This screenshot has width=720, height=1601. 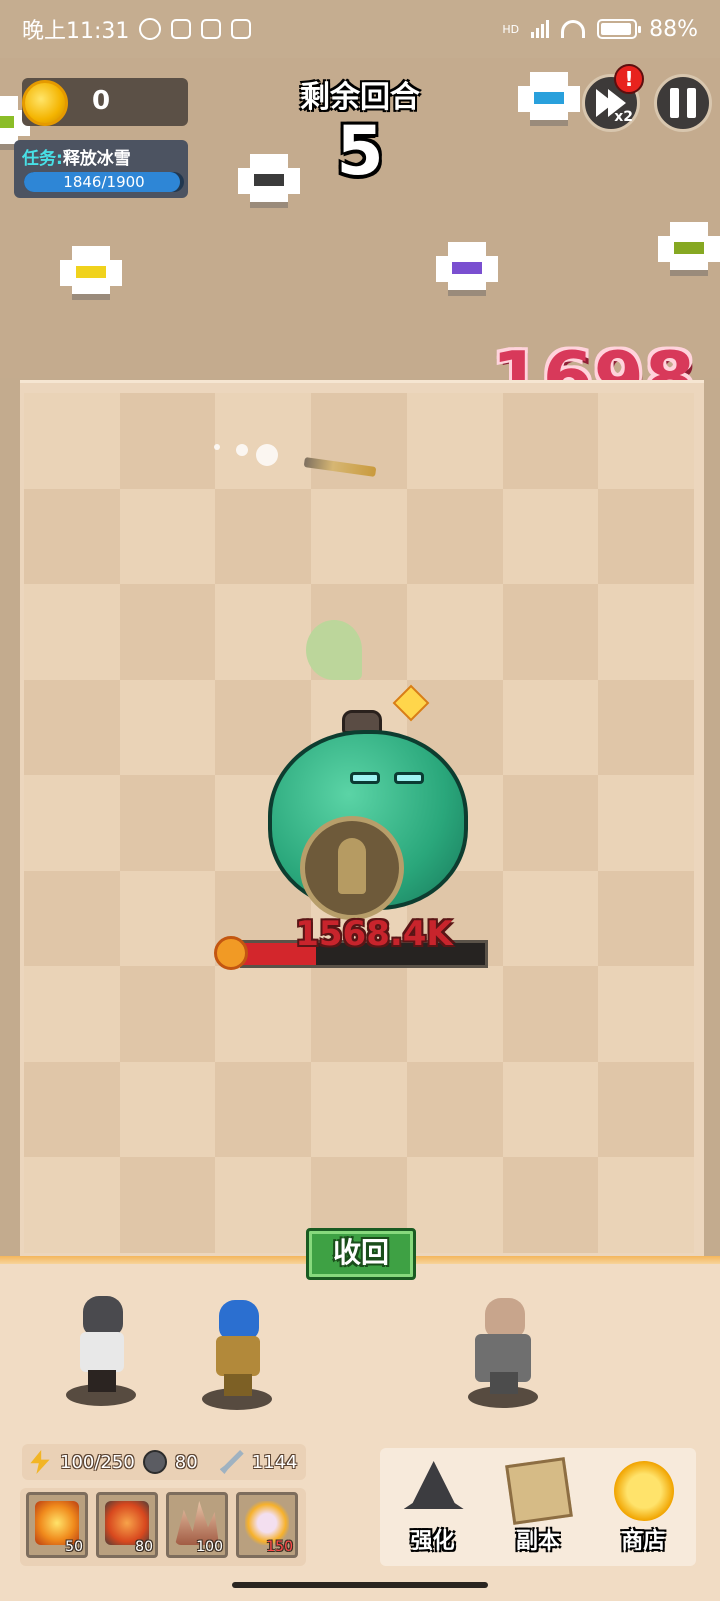 I want to click on boss-health: 1568.4K, so click(x=354, y=942).